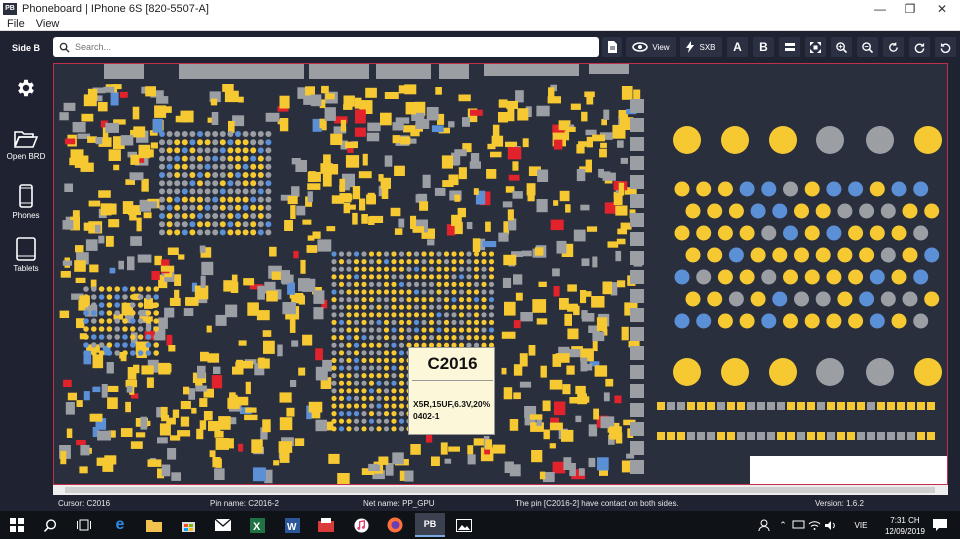  What do you see at coordinates (789, 47) in the screenshot?
I see `split-view-button` at bounding box center [789, 47].